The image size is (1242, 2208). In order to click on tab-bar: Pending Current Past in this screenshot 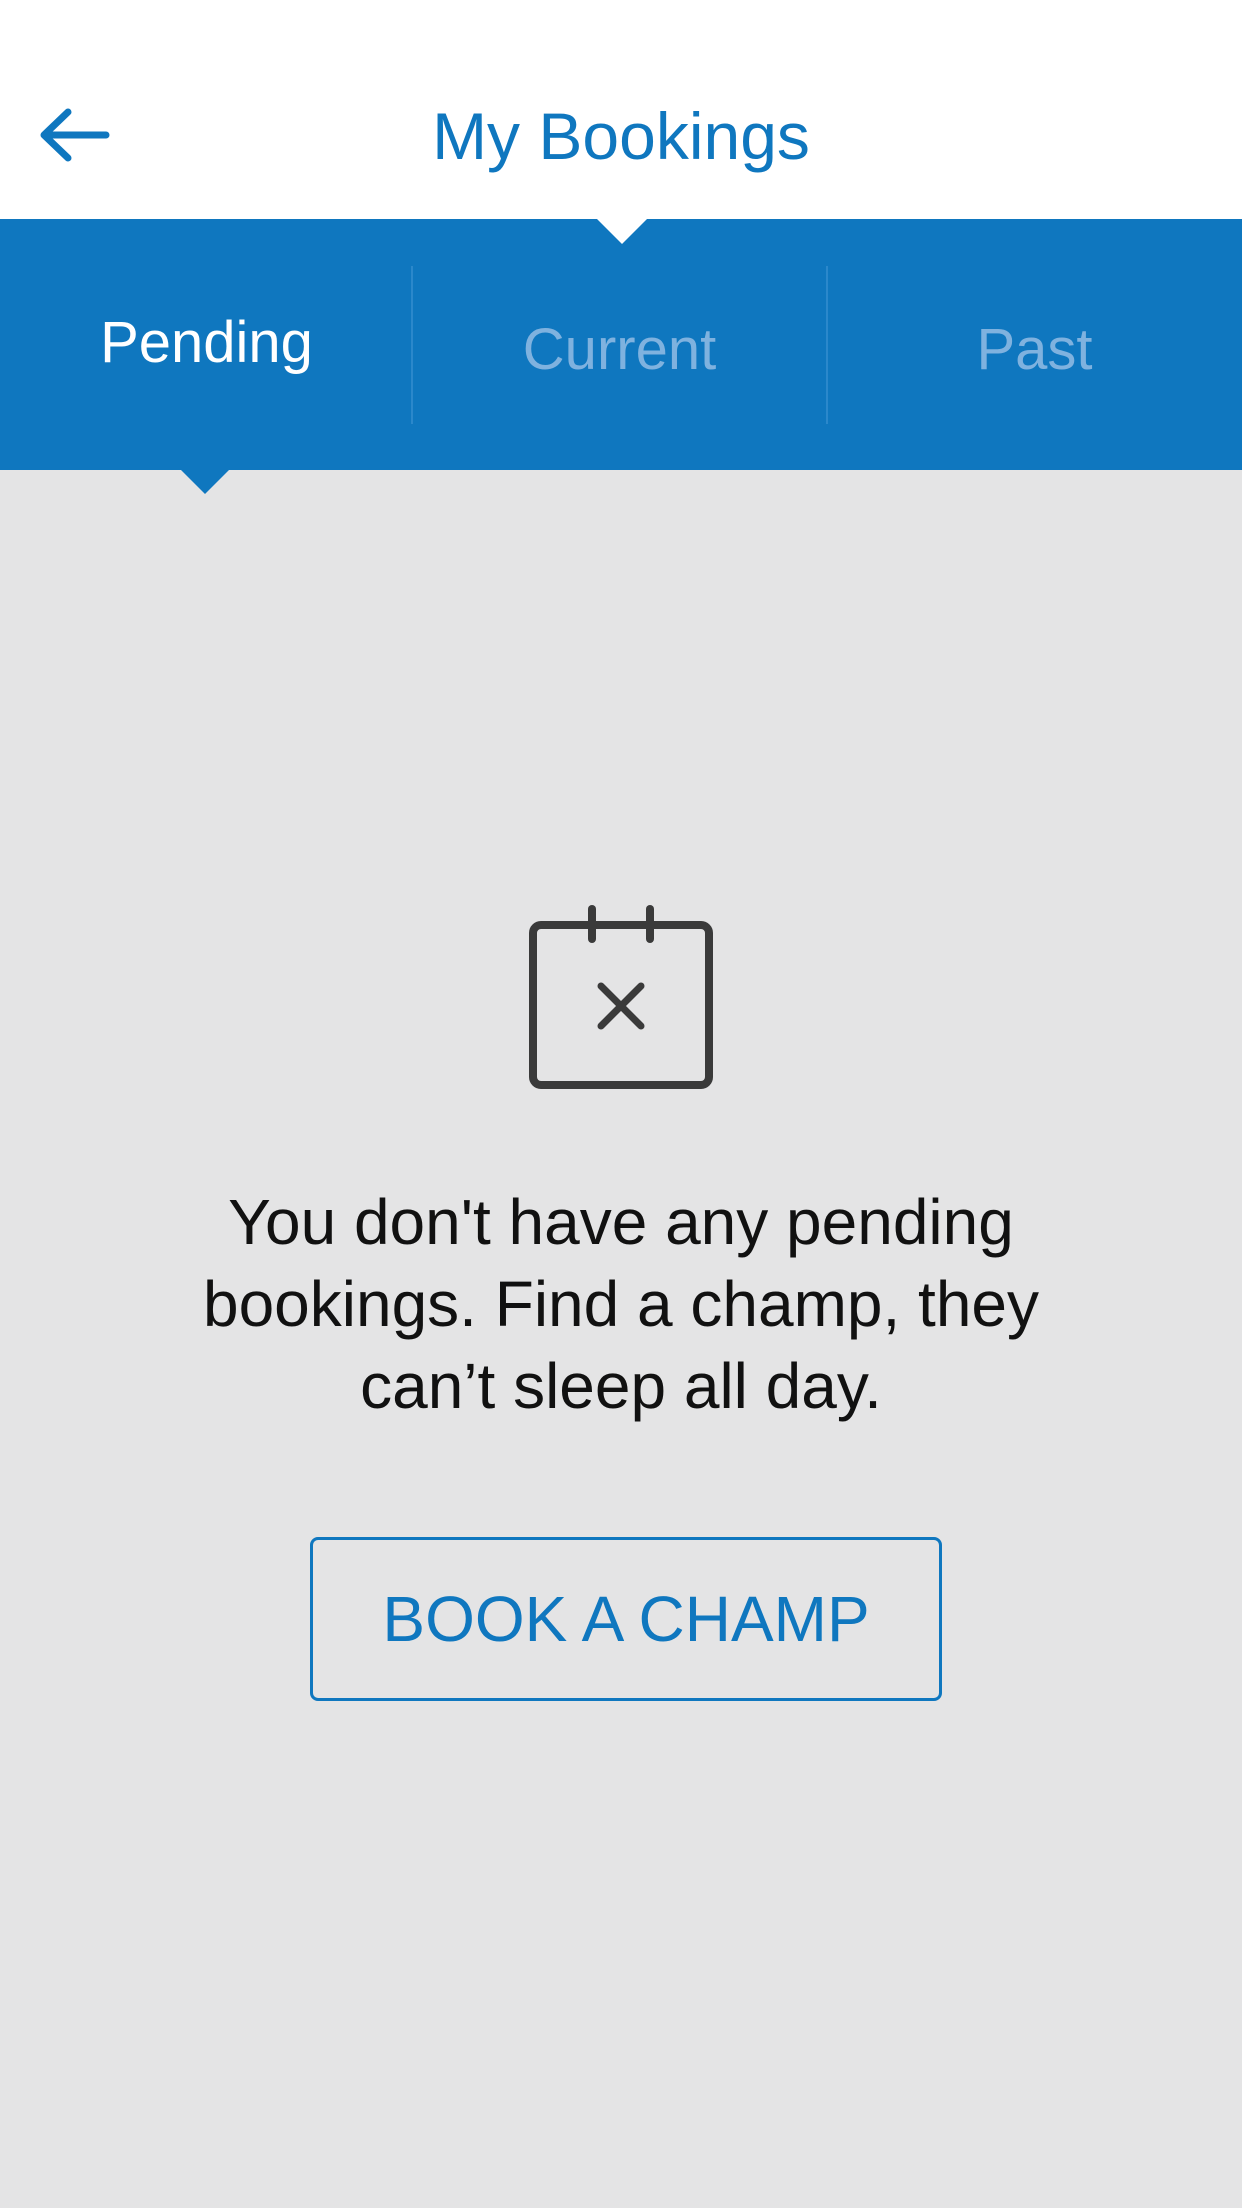, I will do `click(621, 344)`.